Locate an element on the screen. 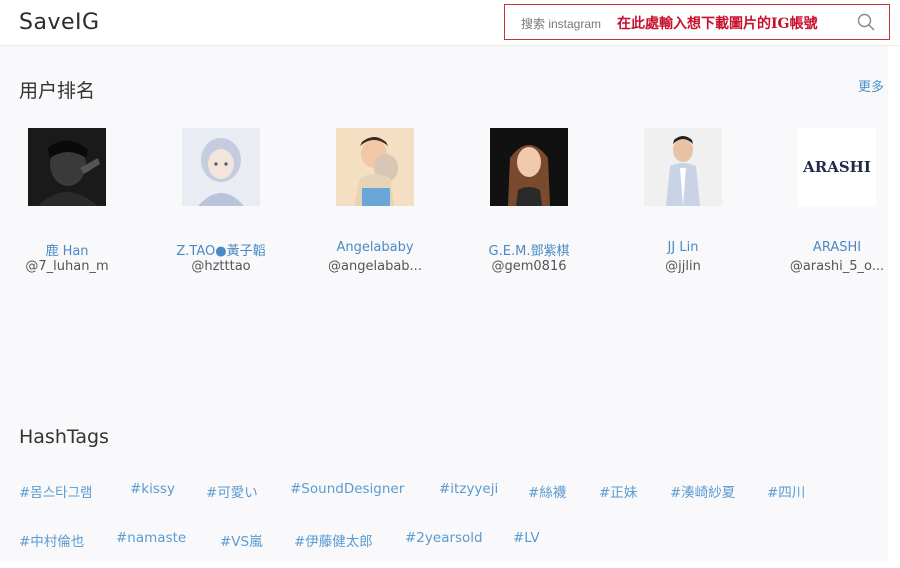 The image size is (900, 568). hashtag-link: #VS嵐 is located at coordinates (241, 540).